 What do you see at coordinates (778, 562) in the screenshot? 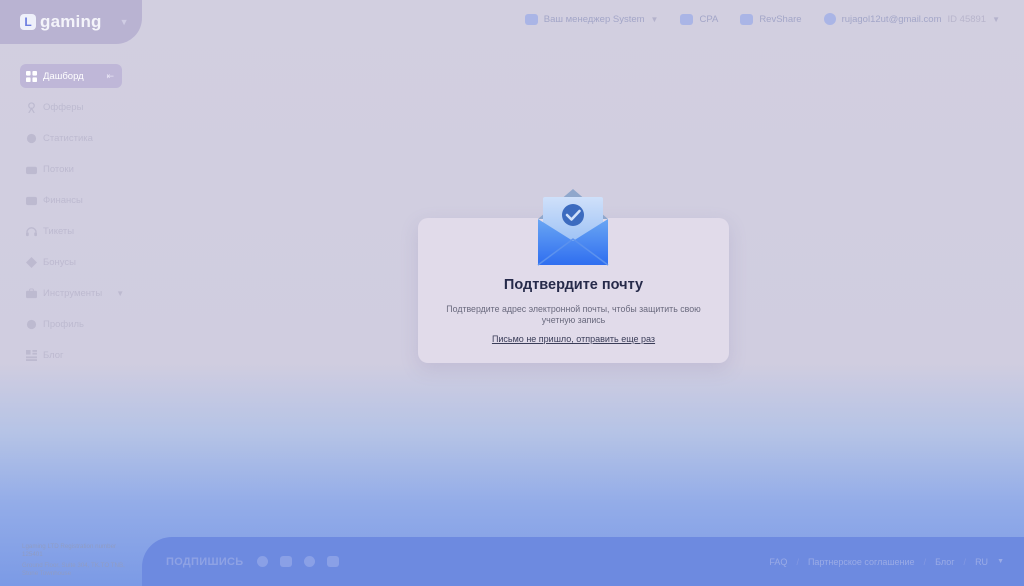
I see `faq-link: FAQ` at bounding box center [778, 562].